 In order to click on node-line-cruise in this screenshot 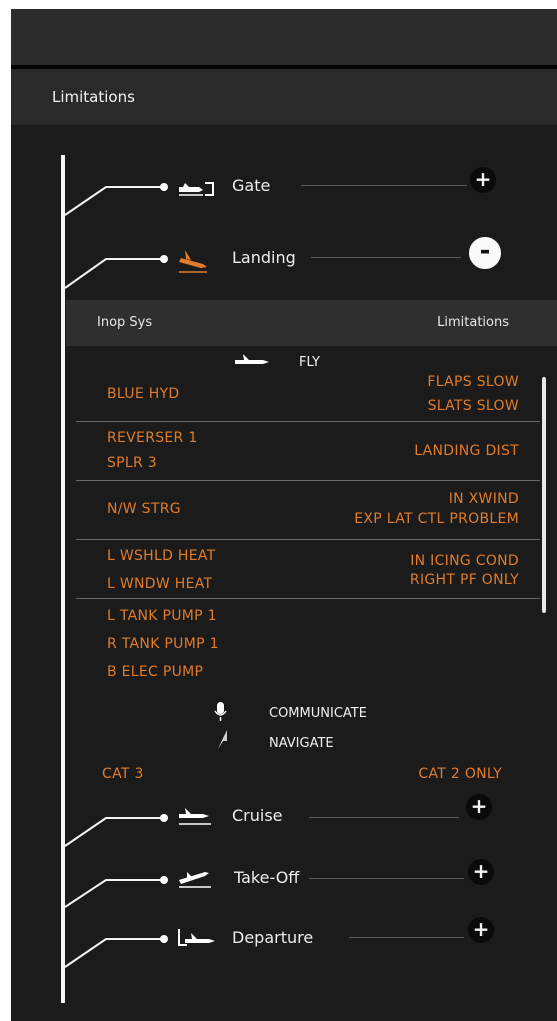, I will do `click(384, 817)`.